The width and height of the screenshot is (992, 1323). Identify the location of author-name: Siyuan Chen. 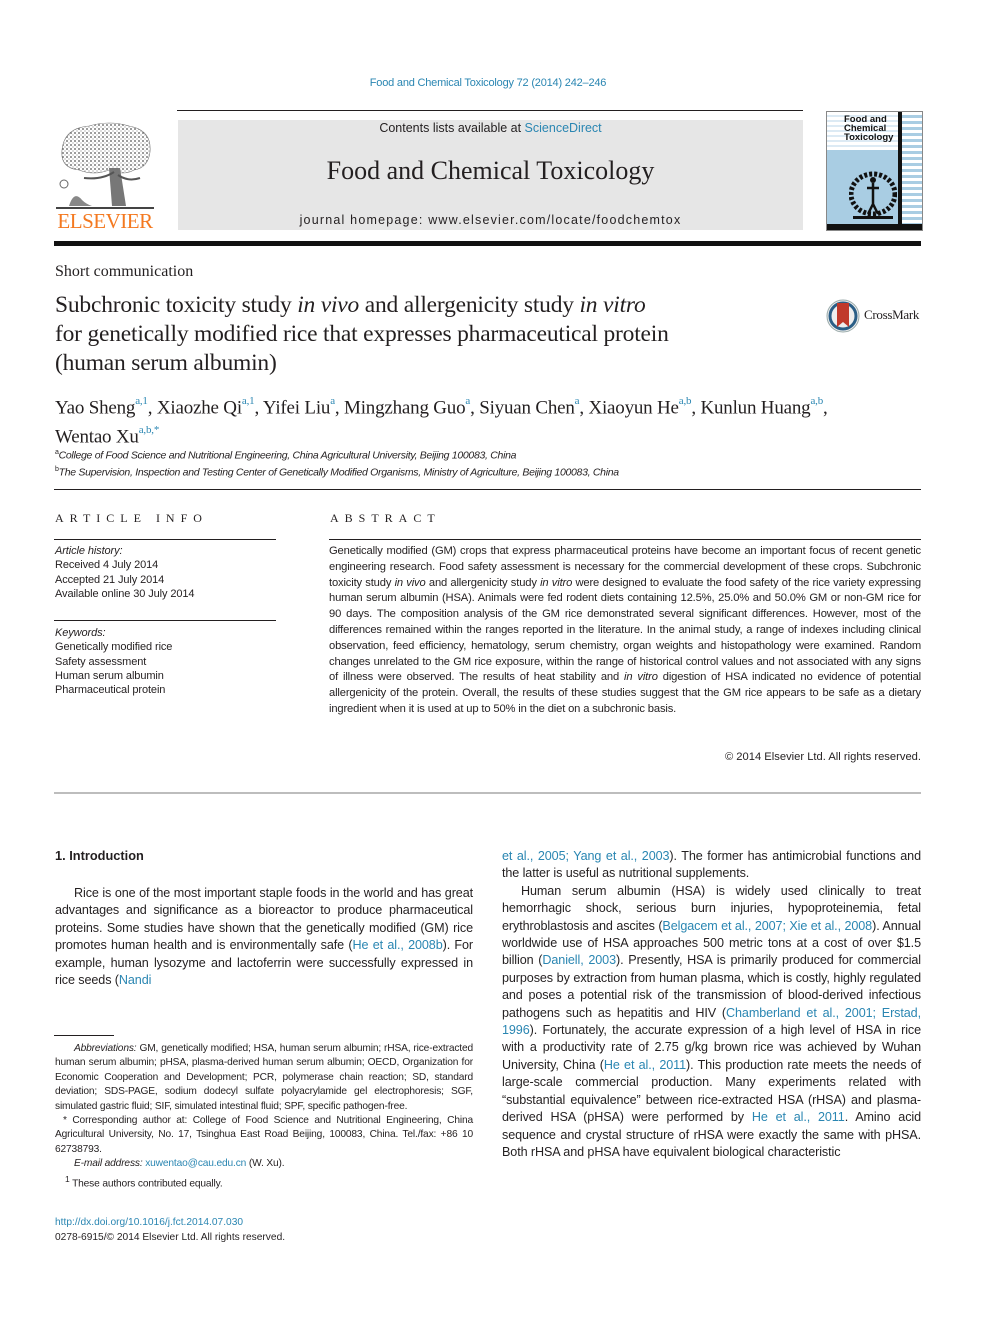
(527, 407).